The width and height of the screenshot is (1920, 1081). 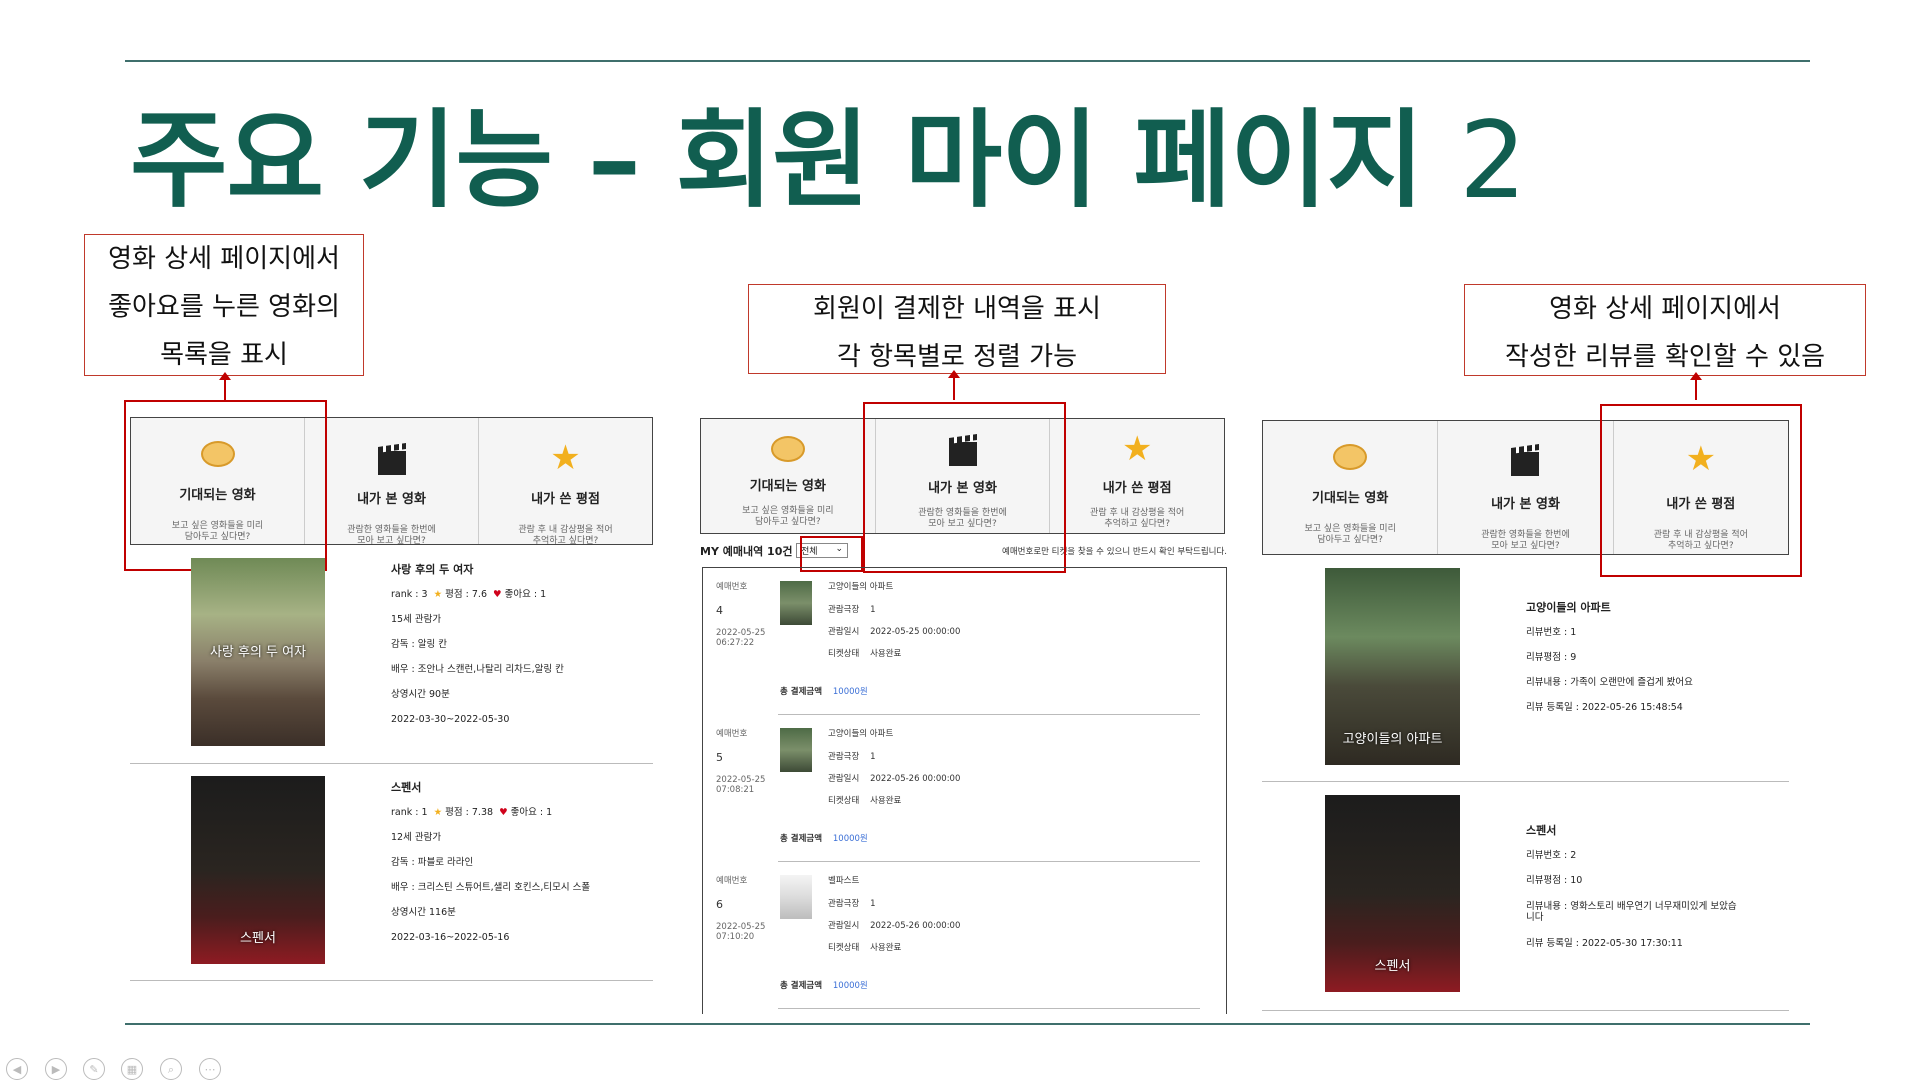 What do you see at coordinates (1604, 707) in the screenshot?
I see `review-date: 리뷰 등록일 : 2022-05-26 15:48:54` at bounding box center [1604, 707].